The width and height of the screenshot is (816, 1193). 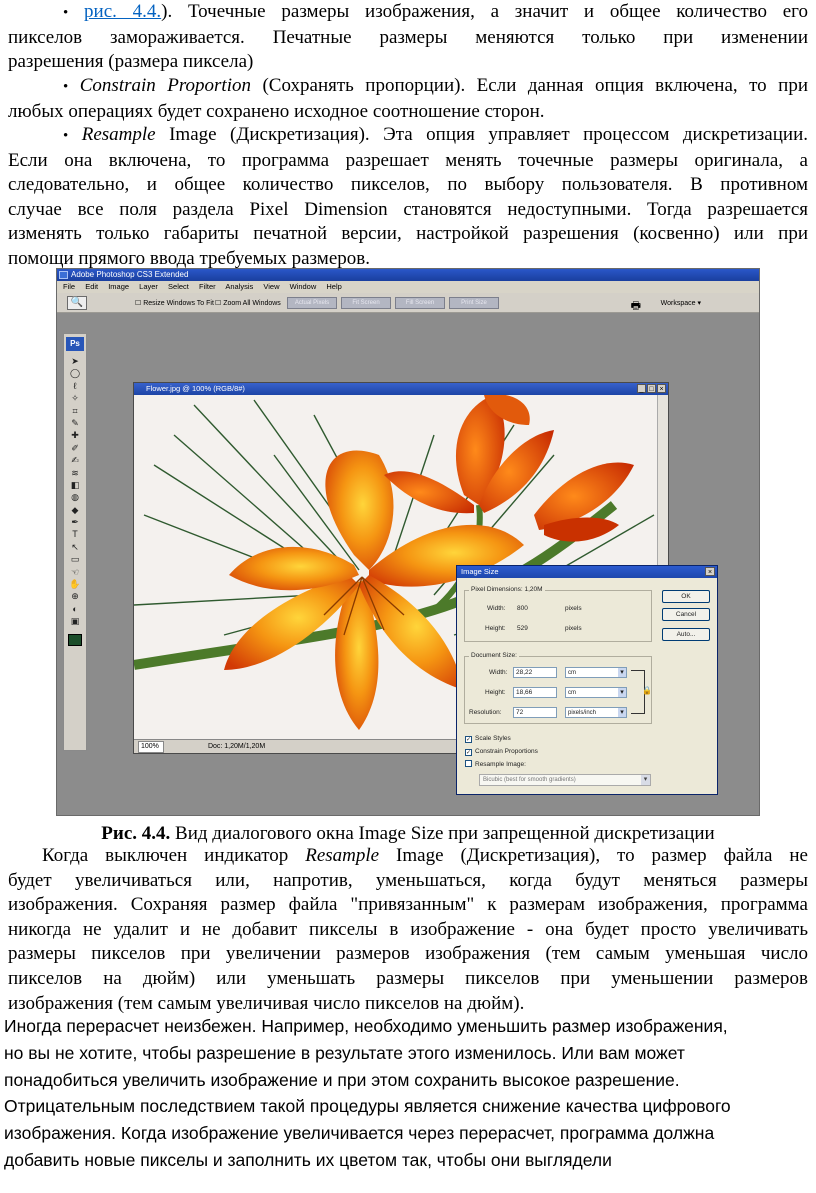 I want to click on history-brush-tool-icon: ≋, so click(x=75, y=473).